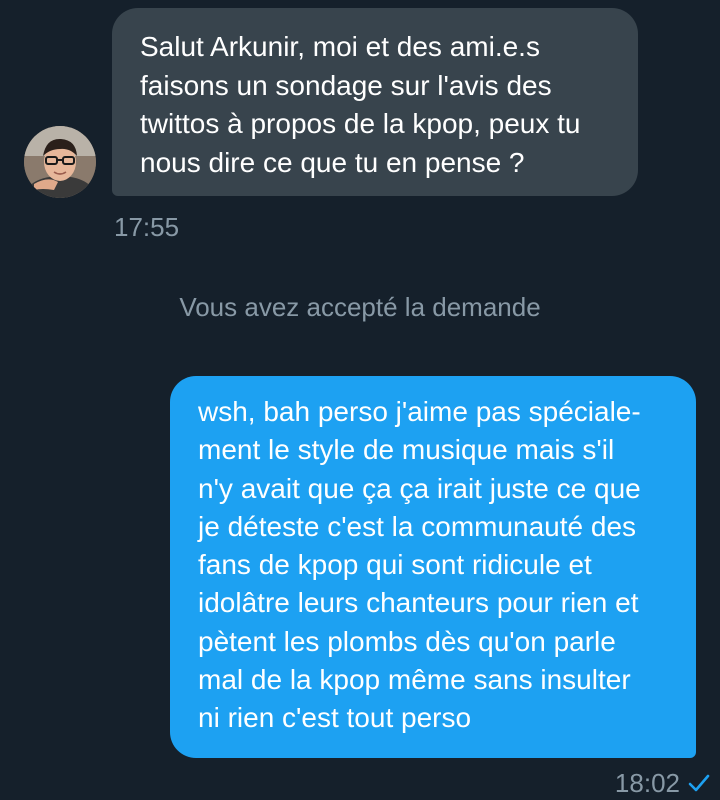 This screenshot has height=800, width=720. I want to click on sent-message-timestamp: 18:02, so click(647, 783).